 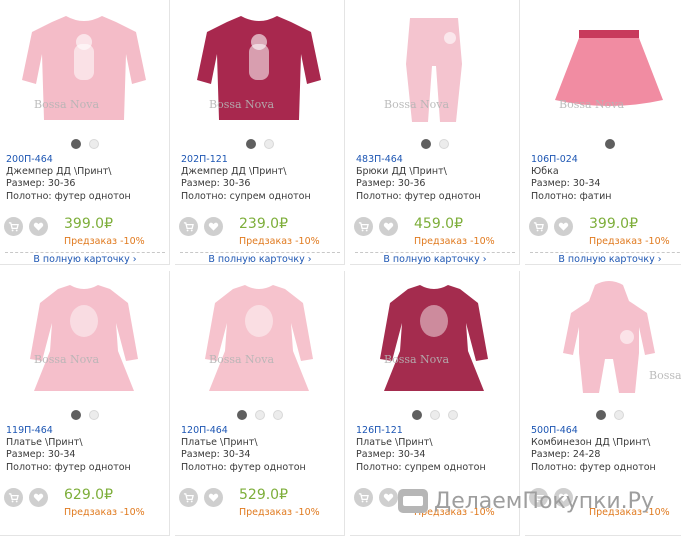 What do you see at coordinates (606, 431) in the screenshot?
I see `product-sku: 500П-464` at bounding box center [606, 431].